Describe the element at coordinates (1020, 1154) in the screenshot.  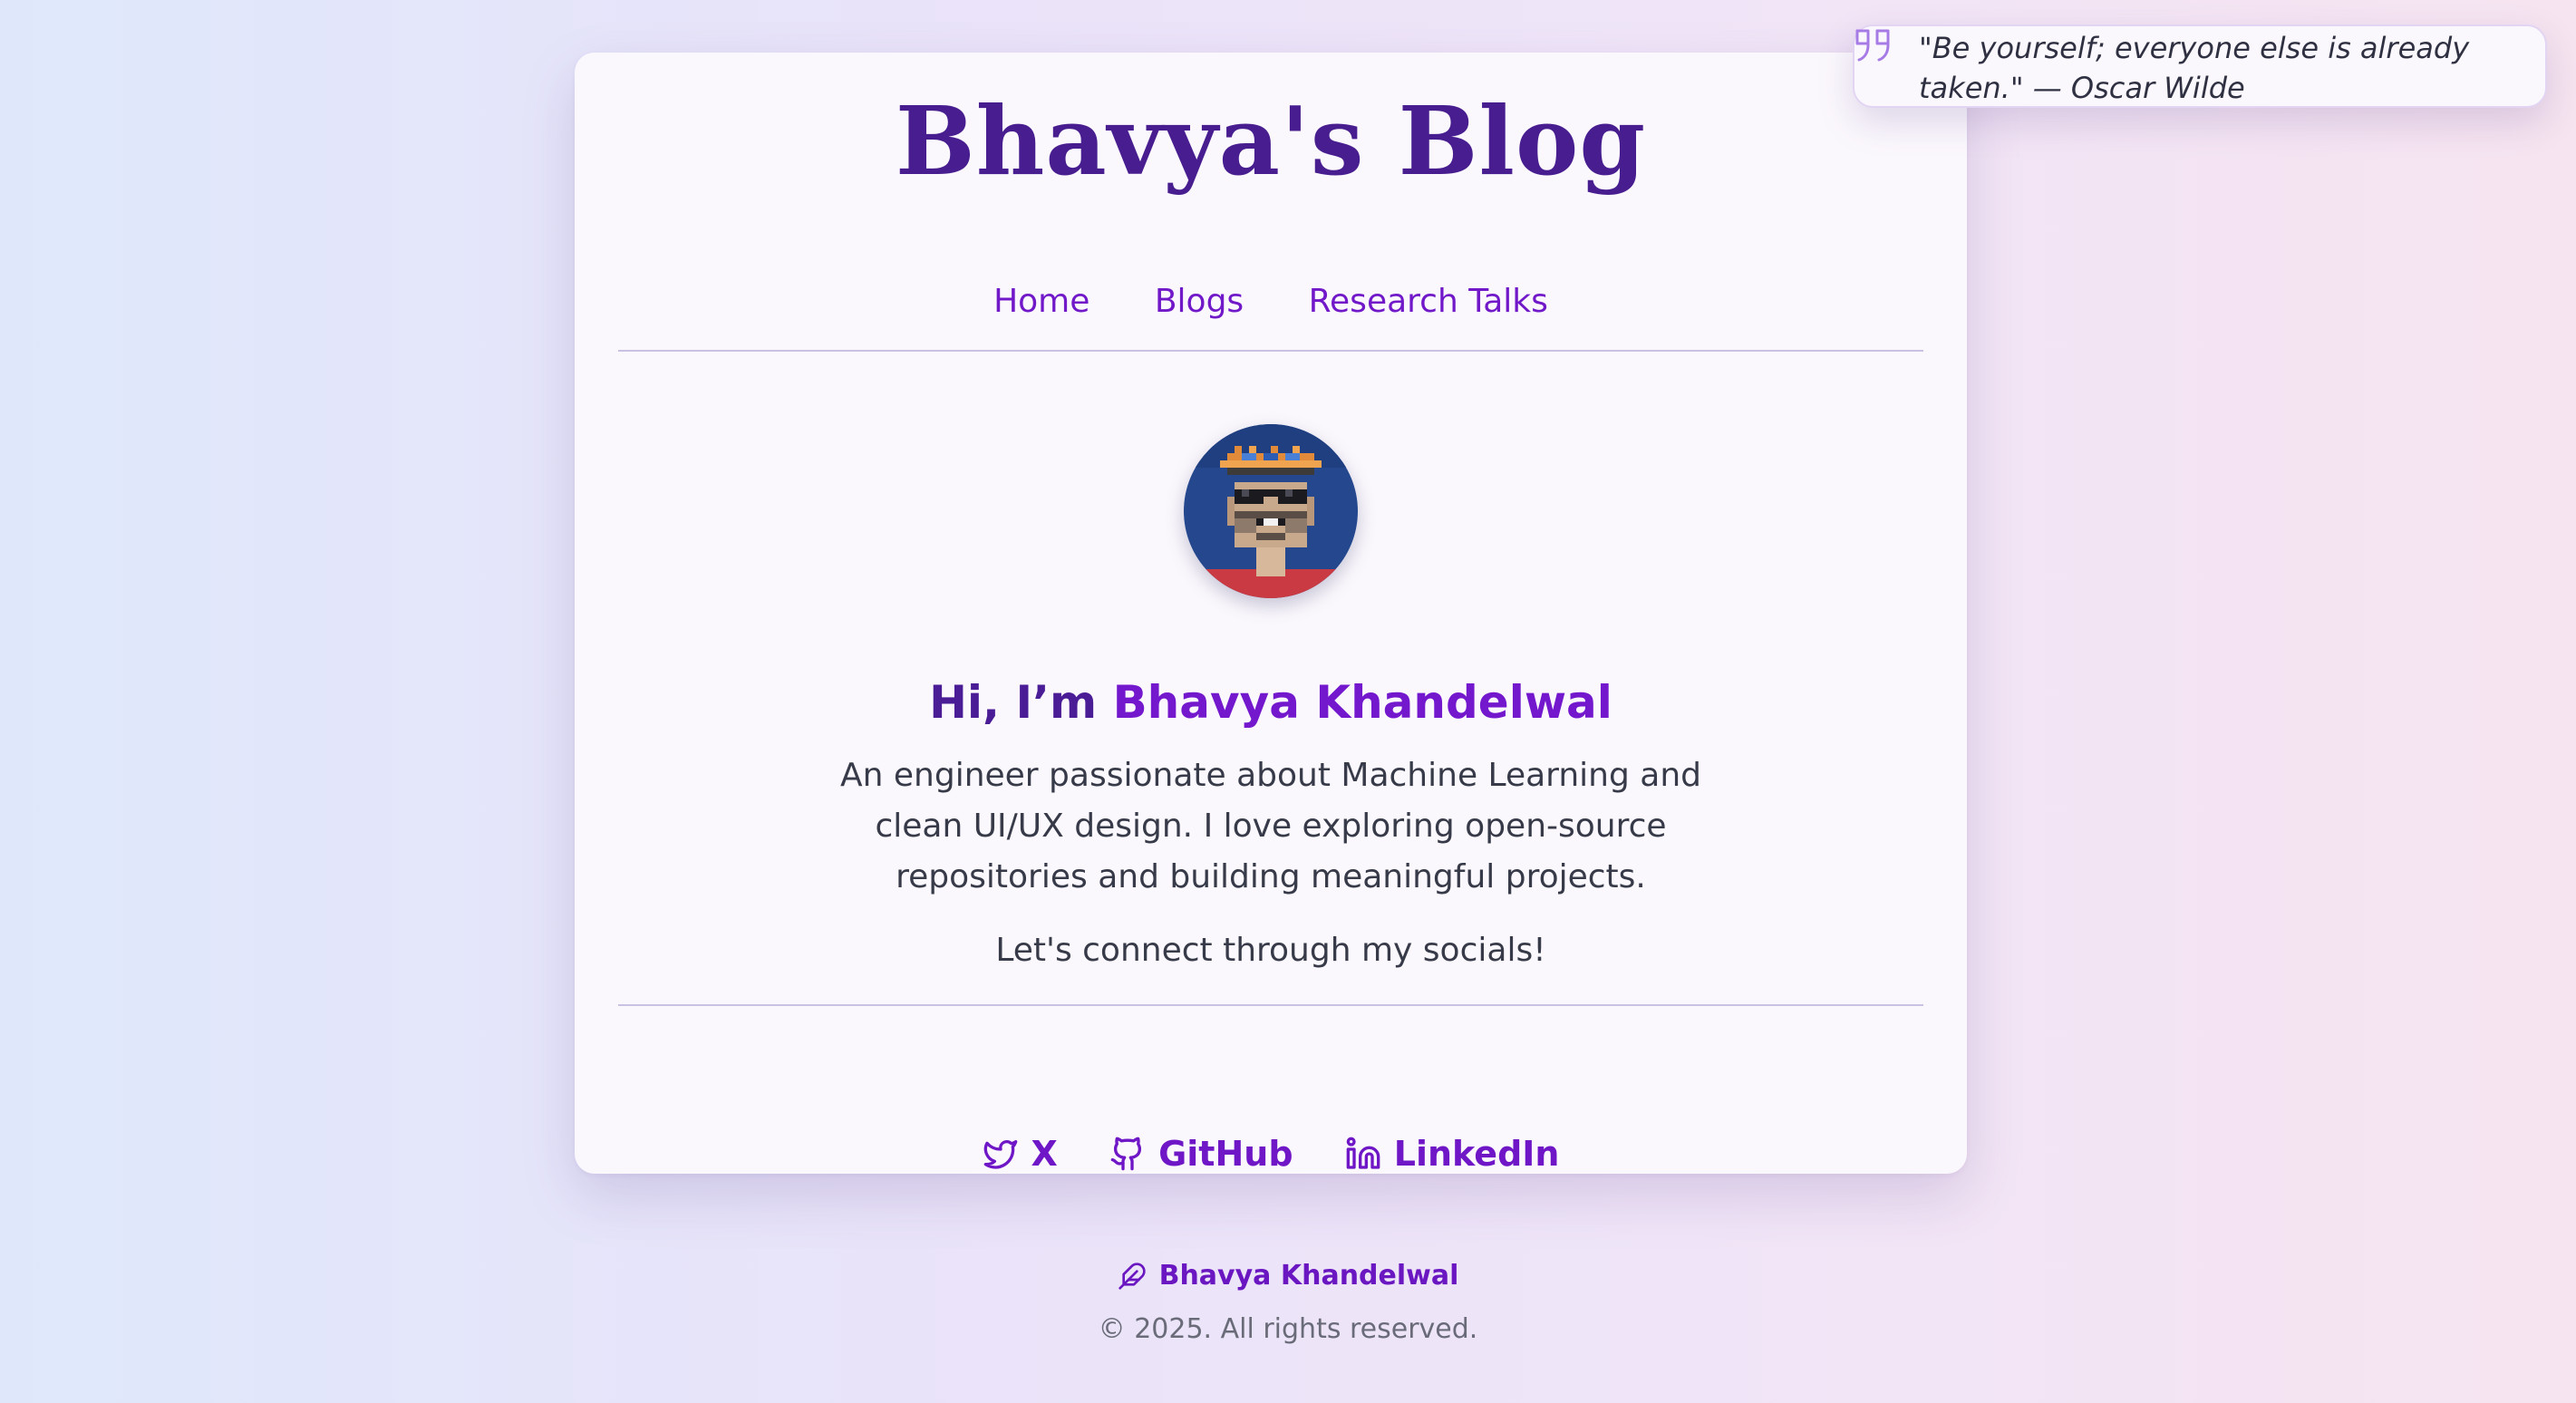
I see `social-x-link: X` at that location.